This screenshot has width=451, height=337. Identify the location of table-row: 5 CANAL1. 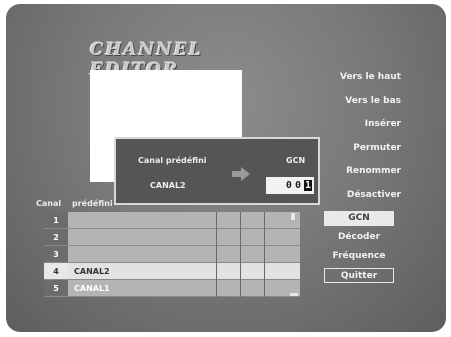
(172, 288).